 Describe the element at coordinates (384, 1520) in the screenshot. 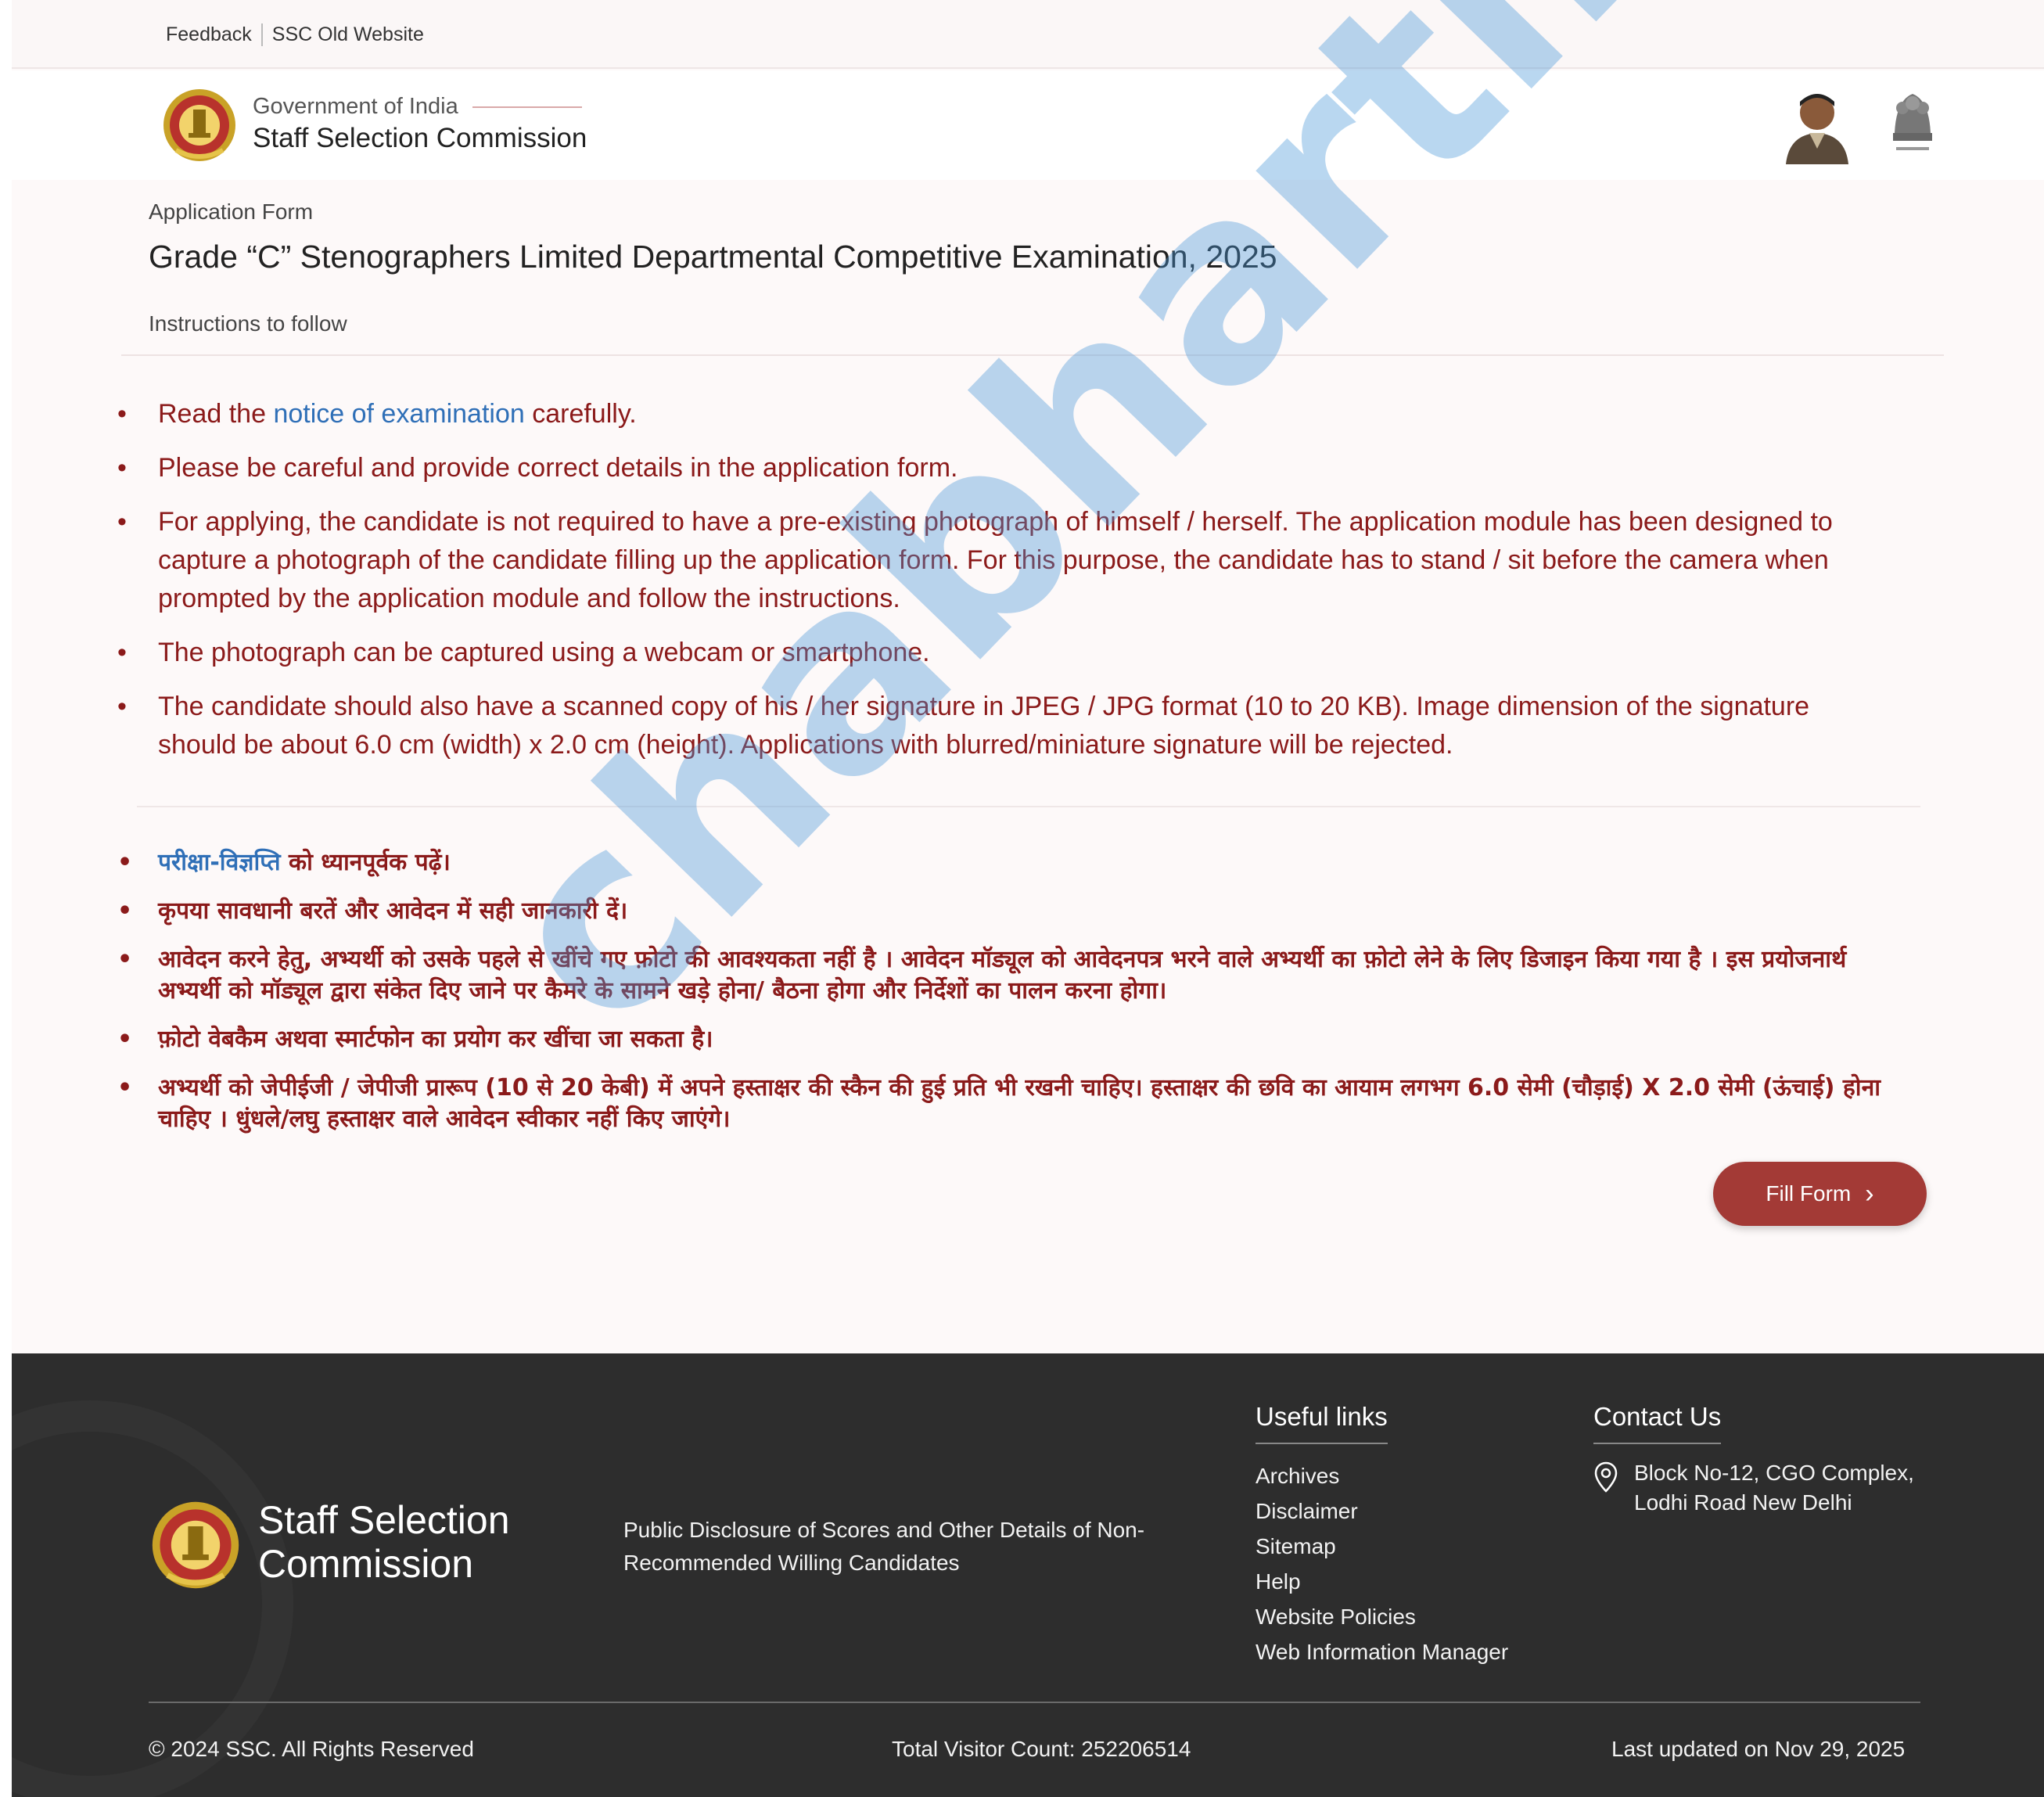

I see `footer-brand-line1: Staff Selection` at that location.